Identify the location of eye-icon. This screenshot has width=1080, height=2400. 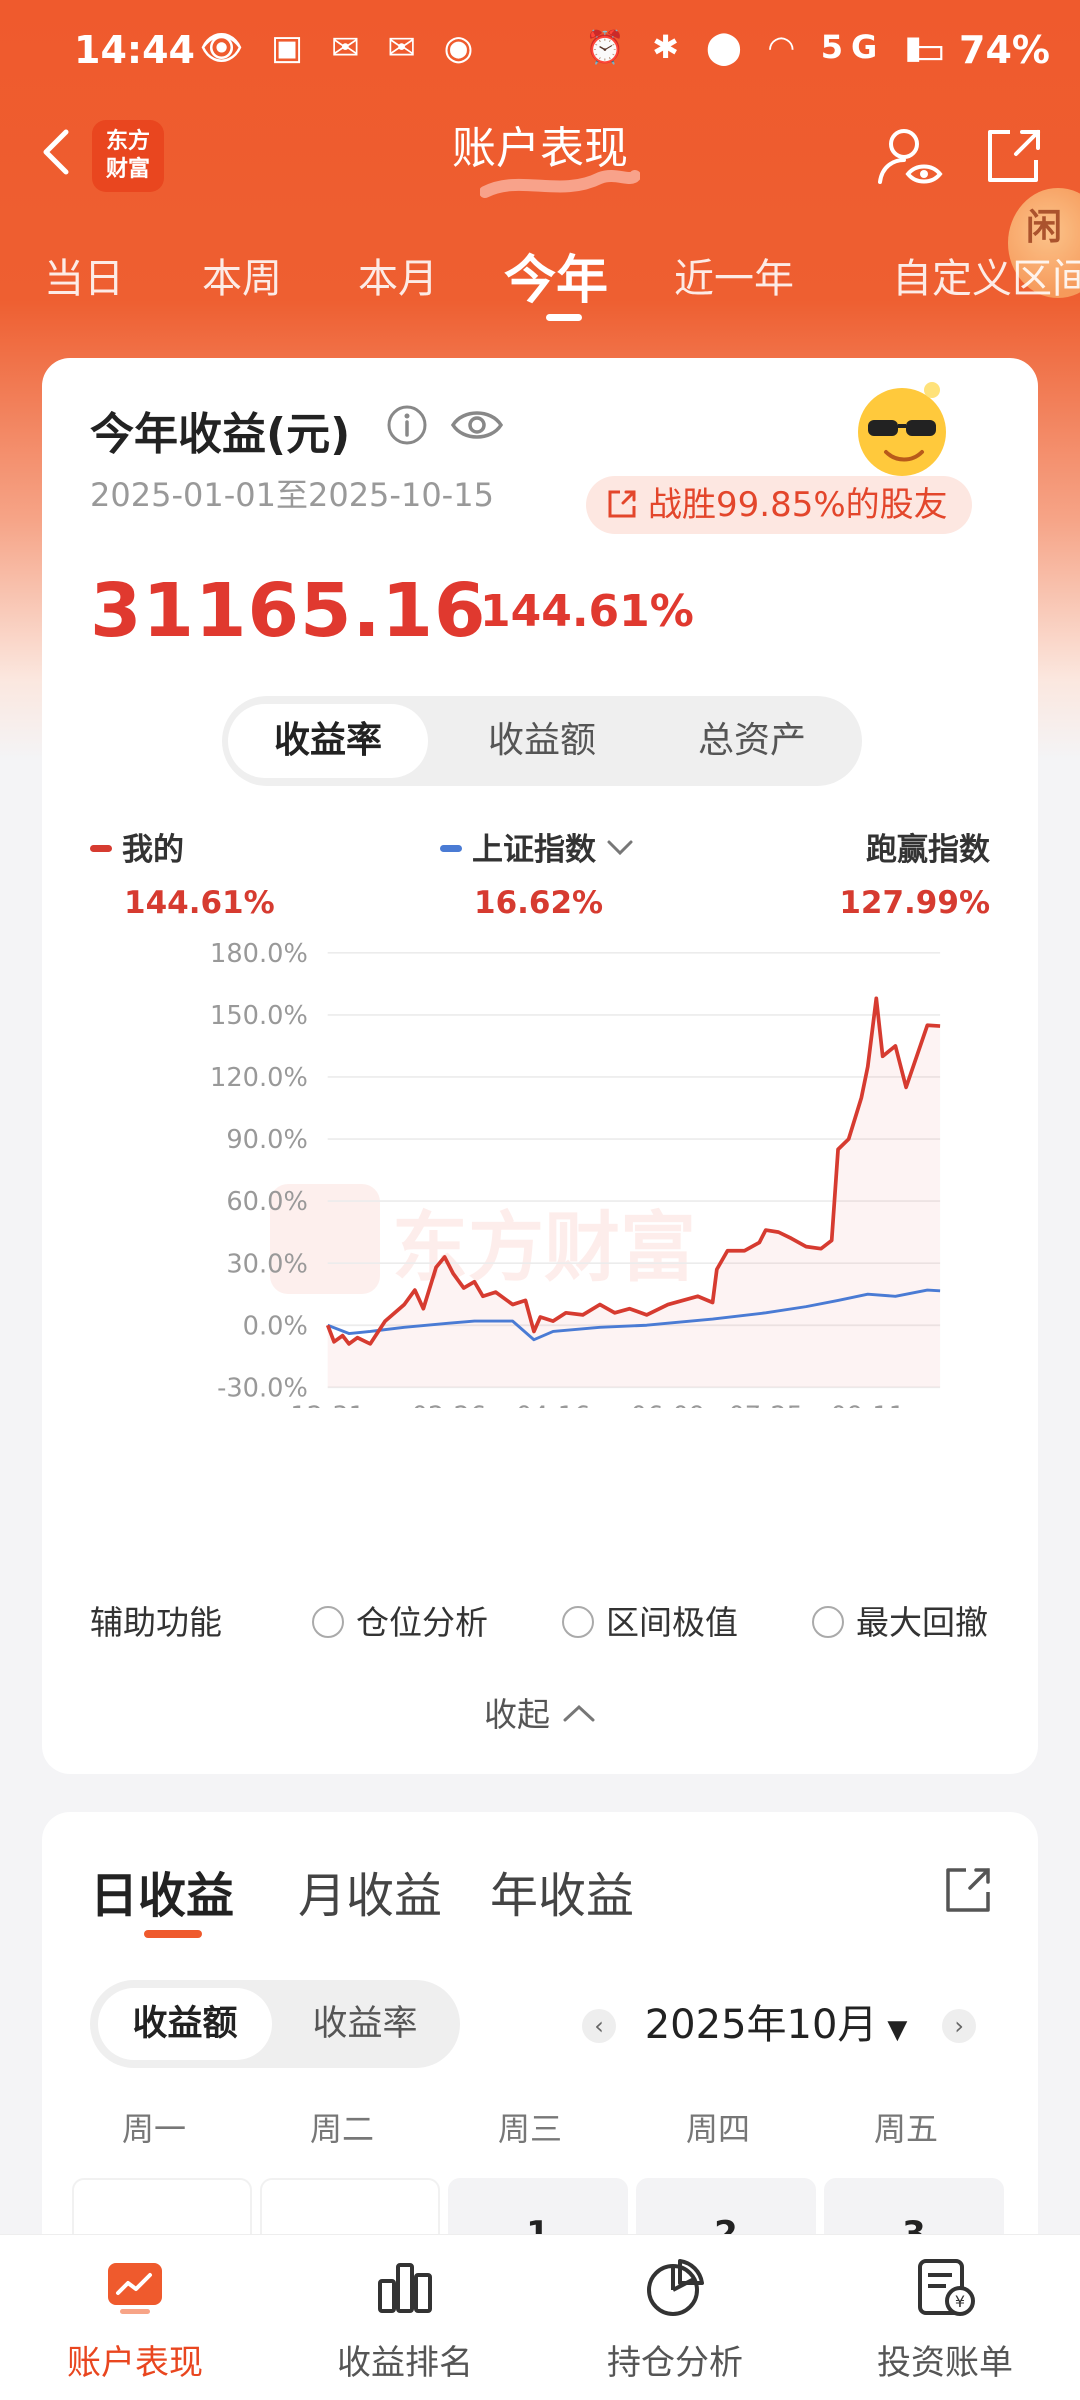
(477, 425).